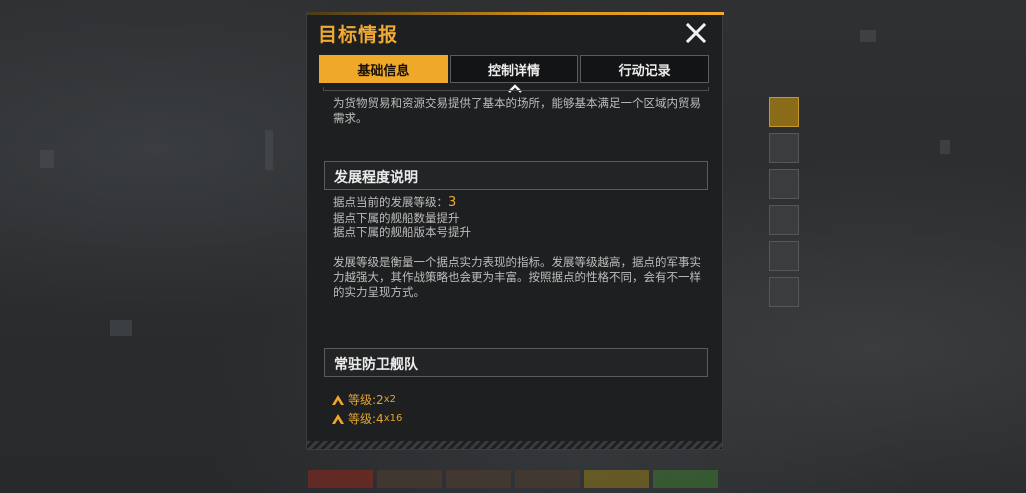  I want to click on dialog-header: 目标情报, so click(514, 34).